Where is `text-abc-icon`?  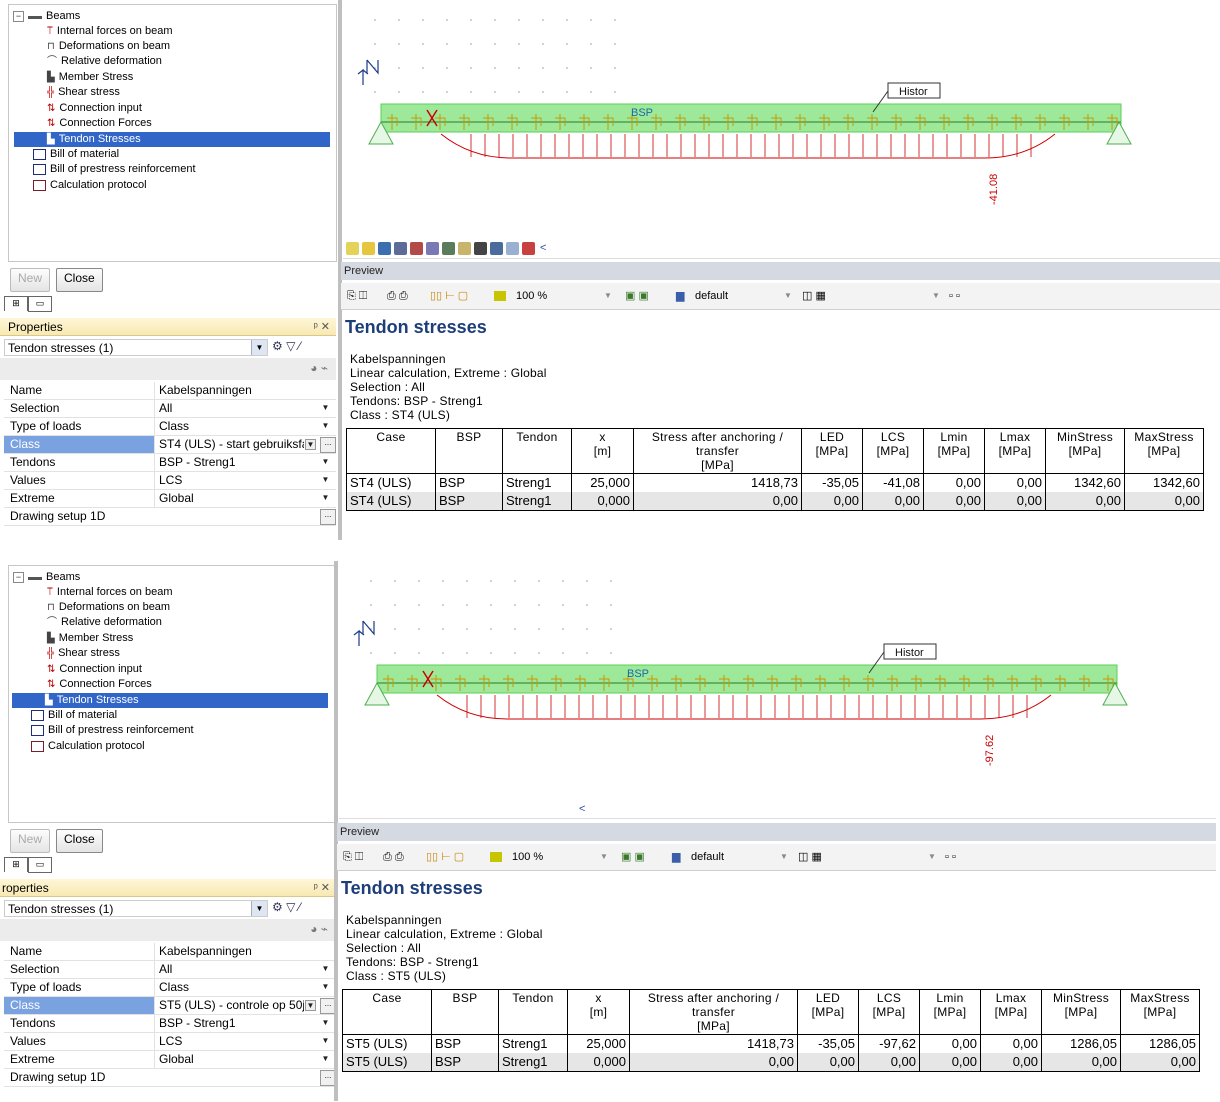
text-abc-icon is located at coordinates (432, 248).